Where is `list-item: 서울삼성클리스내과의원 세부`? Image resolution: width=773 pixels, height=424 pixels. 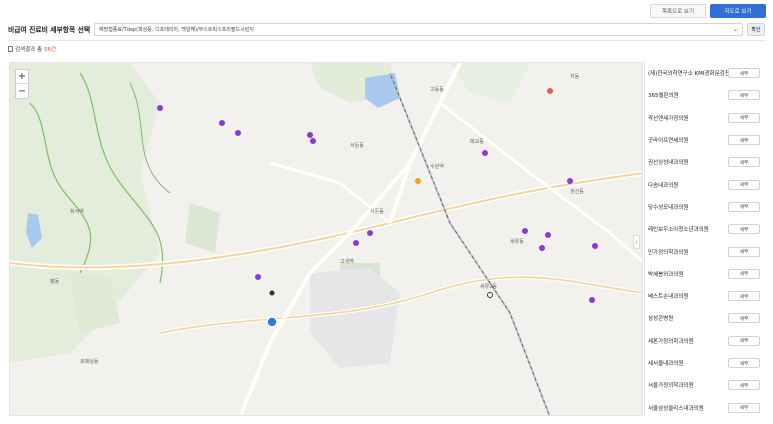 list-item: 서울삼성클리스내과의원 세부 is located at coordinates (705, 406).